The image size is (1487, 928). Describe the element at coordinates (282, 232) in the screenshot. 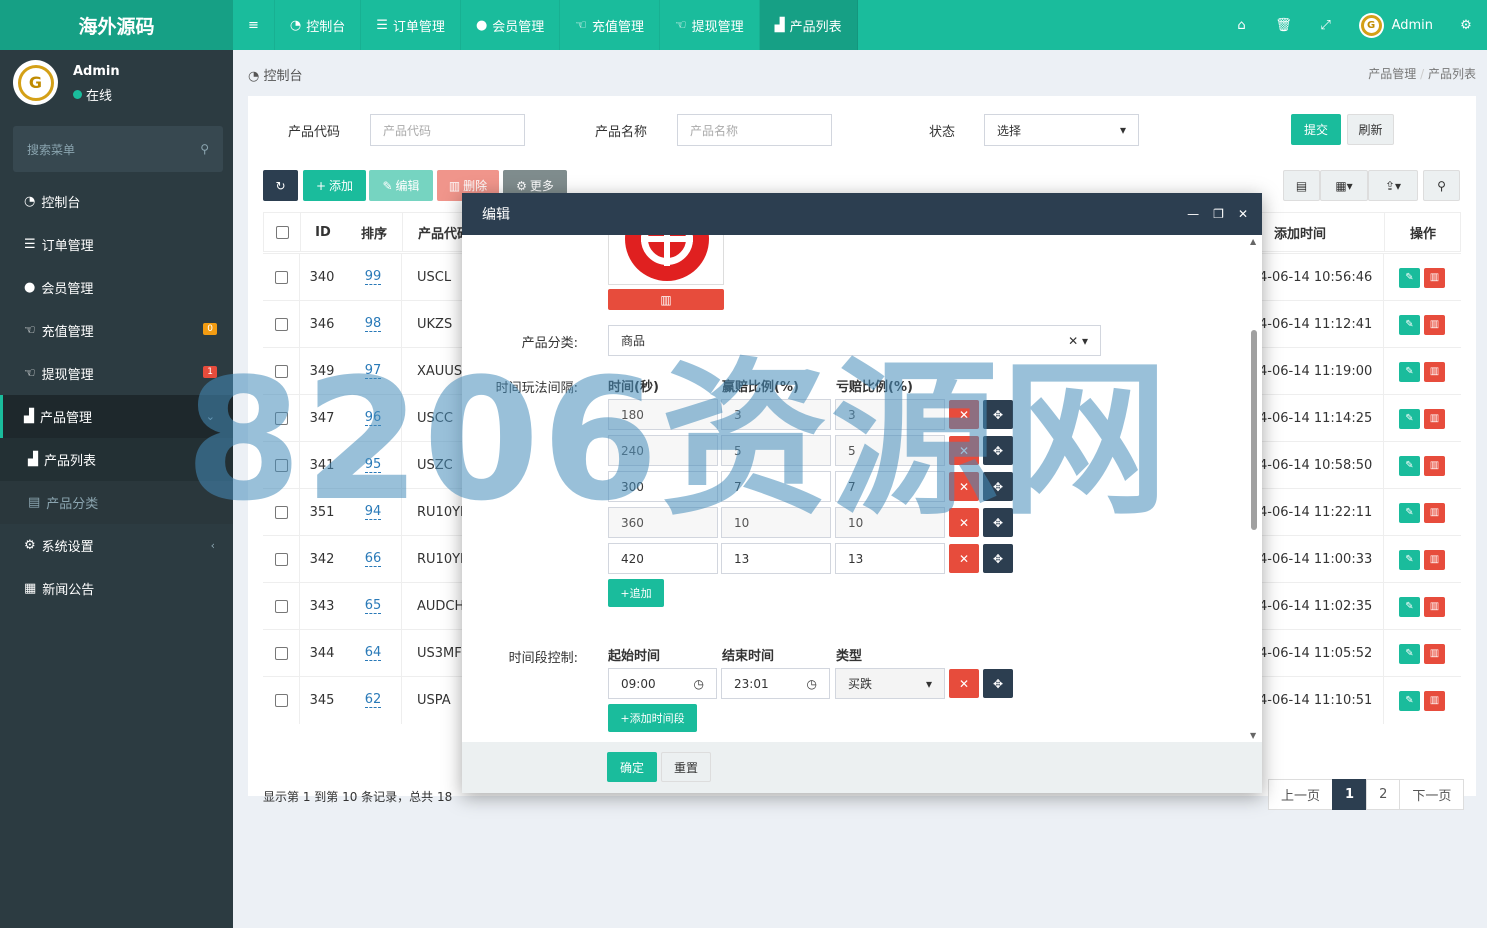

I see `select-all-checkbox` at that location.